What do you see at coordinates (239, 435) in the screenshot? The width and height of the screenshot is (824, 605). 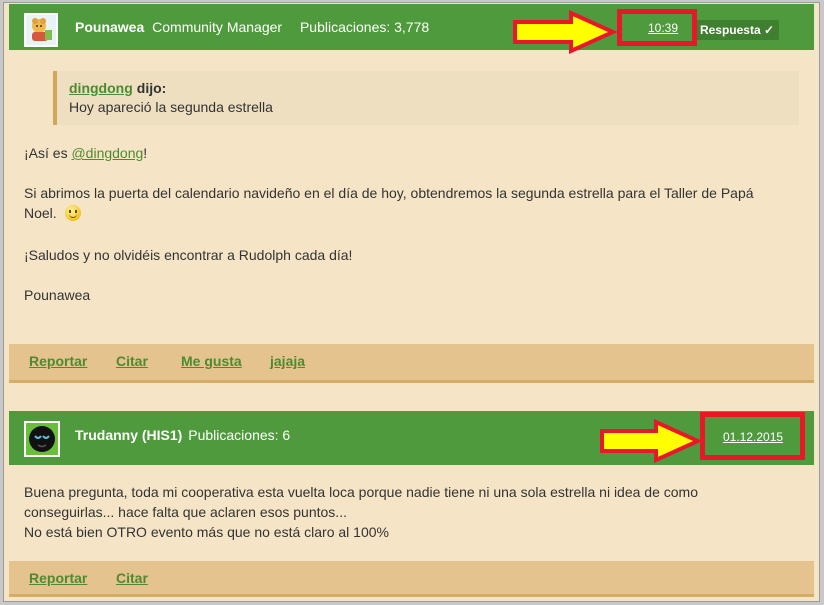 I see `post-count: Publicaciones: 6` at bounding box center [239, 435].